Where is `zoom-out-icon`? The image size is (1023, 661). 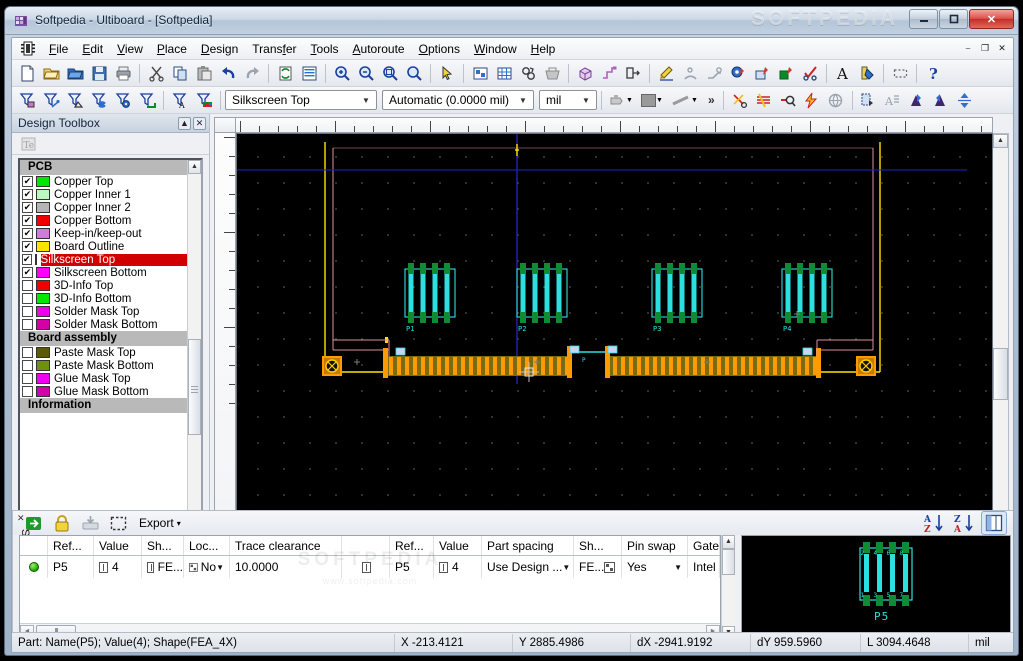 zoom-out-icon is located at coordinates (366, 73).